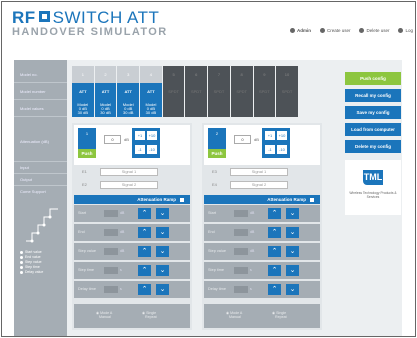 The width and height of the screenshot is (417, 338). Describe the element at coordinates (373, 78) in the screenshot. I see `push-config-button: Push config` at that location.